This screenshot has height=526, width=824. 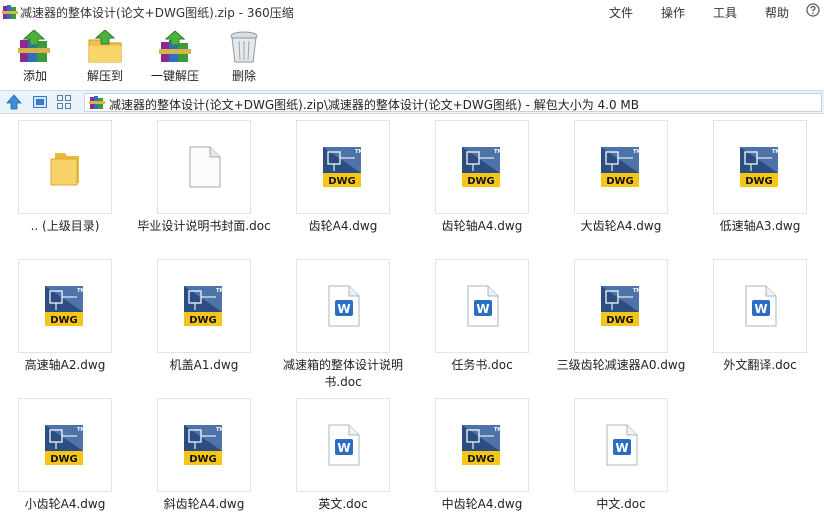 I want to click on file-item: W 减速箱的整体设计说明书.doc, so click(x=348, y=321).